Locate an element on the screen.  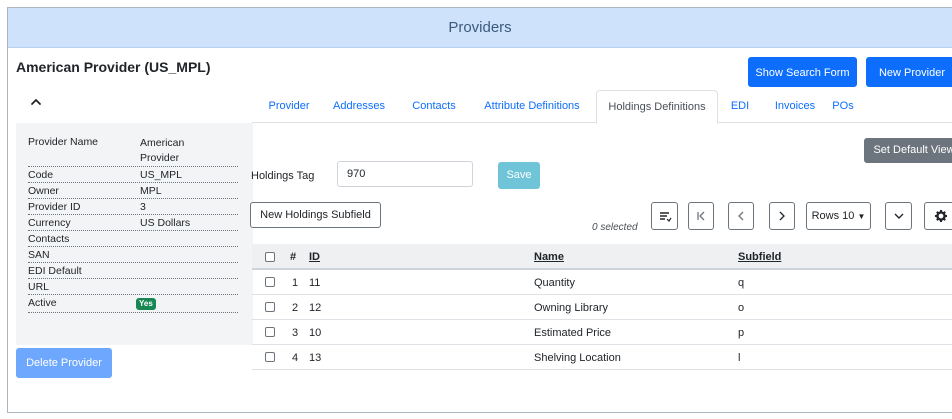
info-label: SAN is located at coordinates (39, 255).